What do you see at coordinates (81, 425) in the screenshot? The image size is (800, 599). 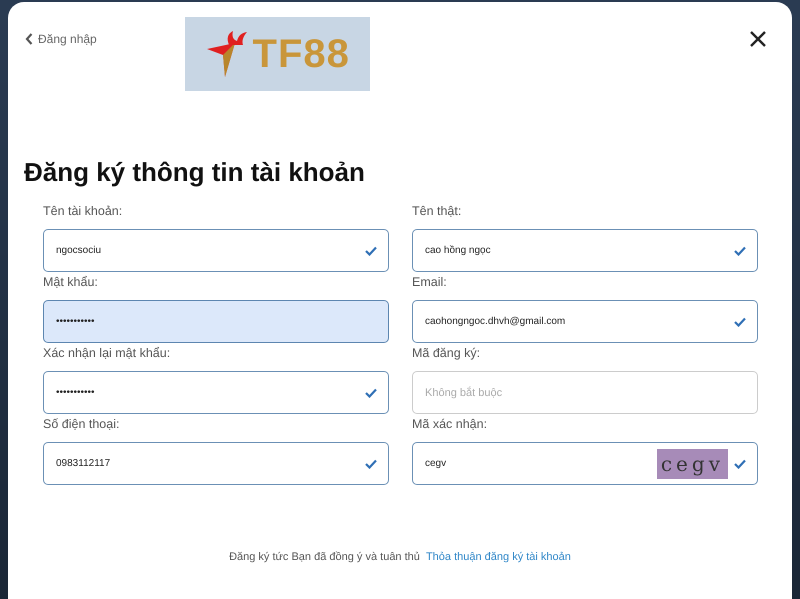 I see `field-label: Số điện thoại:` at bounding box center [81, 425].